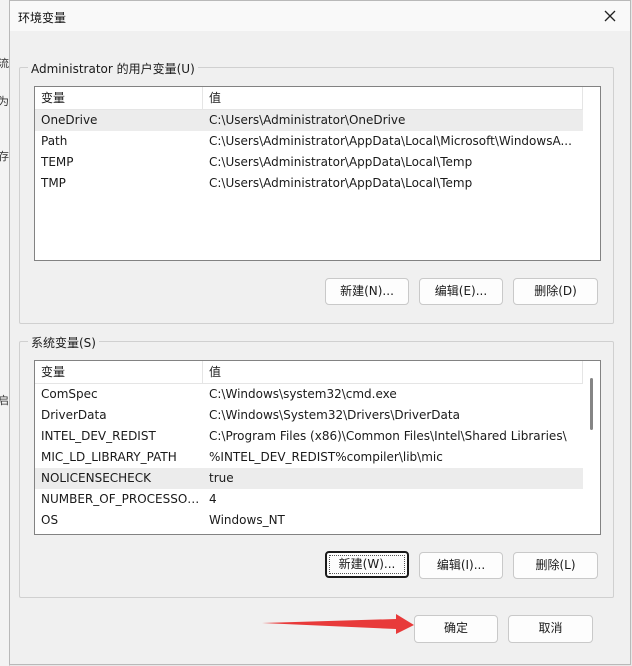  Describe the element at coordinates (303, 394) in the screenshot. I see `variable-value-cell: C:\Windows\system32\cmd.exe` at that location.